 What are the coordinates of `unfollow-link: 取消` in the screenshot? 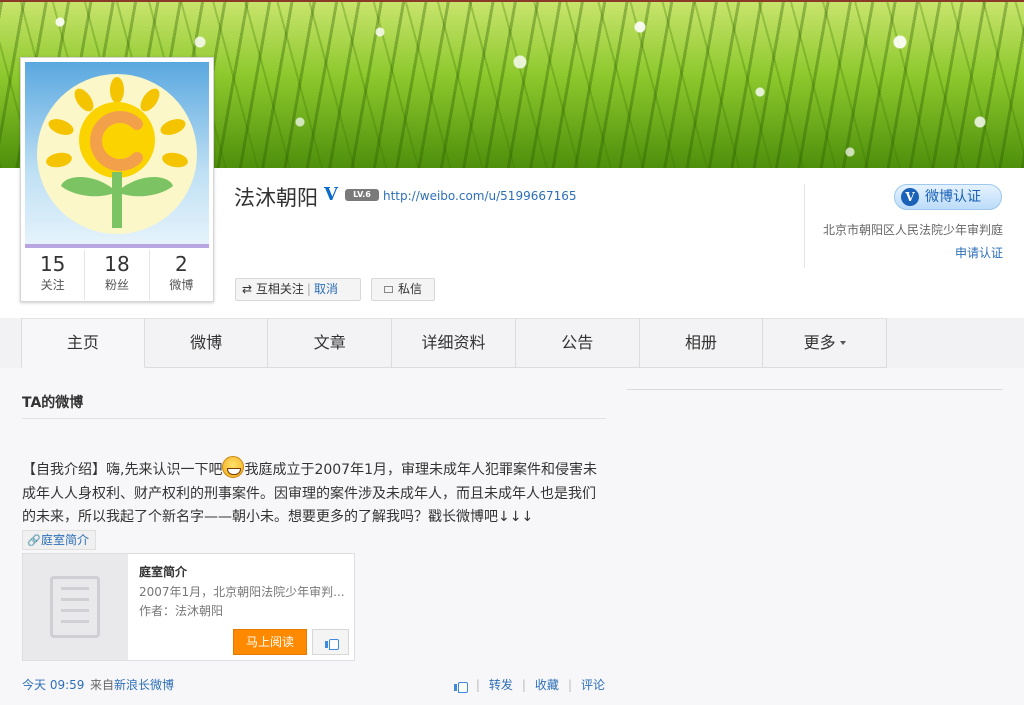 It's located at (326, 289).